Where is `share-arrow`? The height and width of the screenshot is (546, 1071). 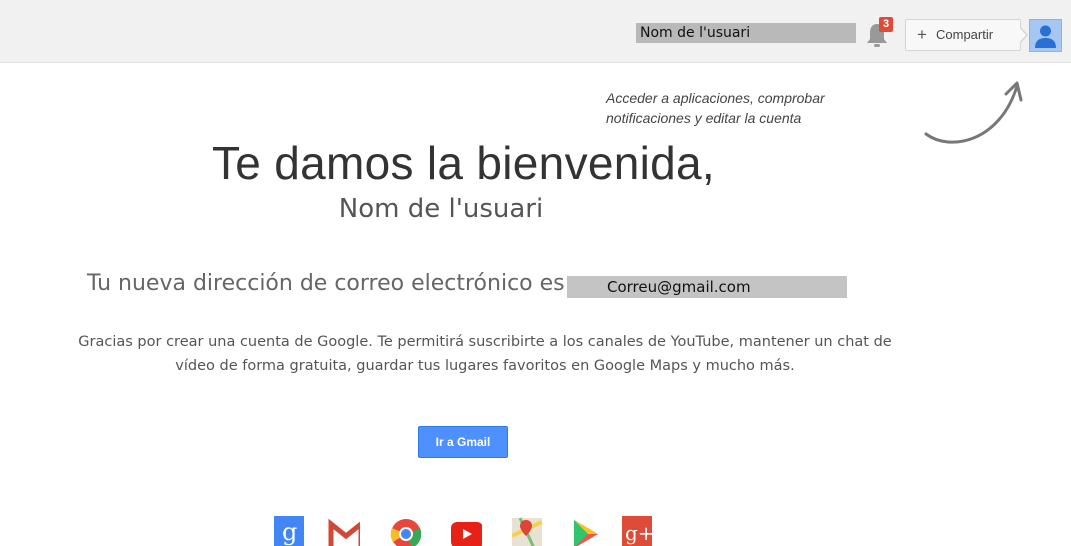 share-arrow is located at coordinates (1023, 35).